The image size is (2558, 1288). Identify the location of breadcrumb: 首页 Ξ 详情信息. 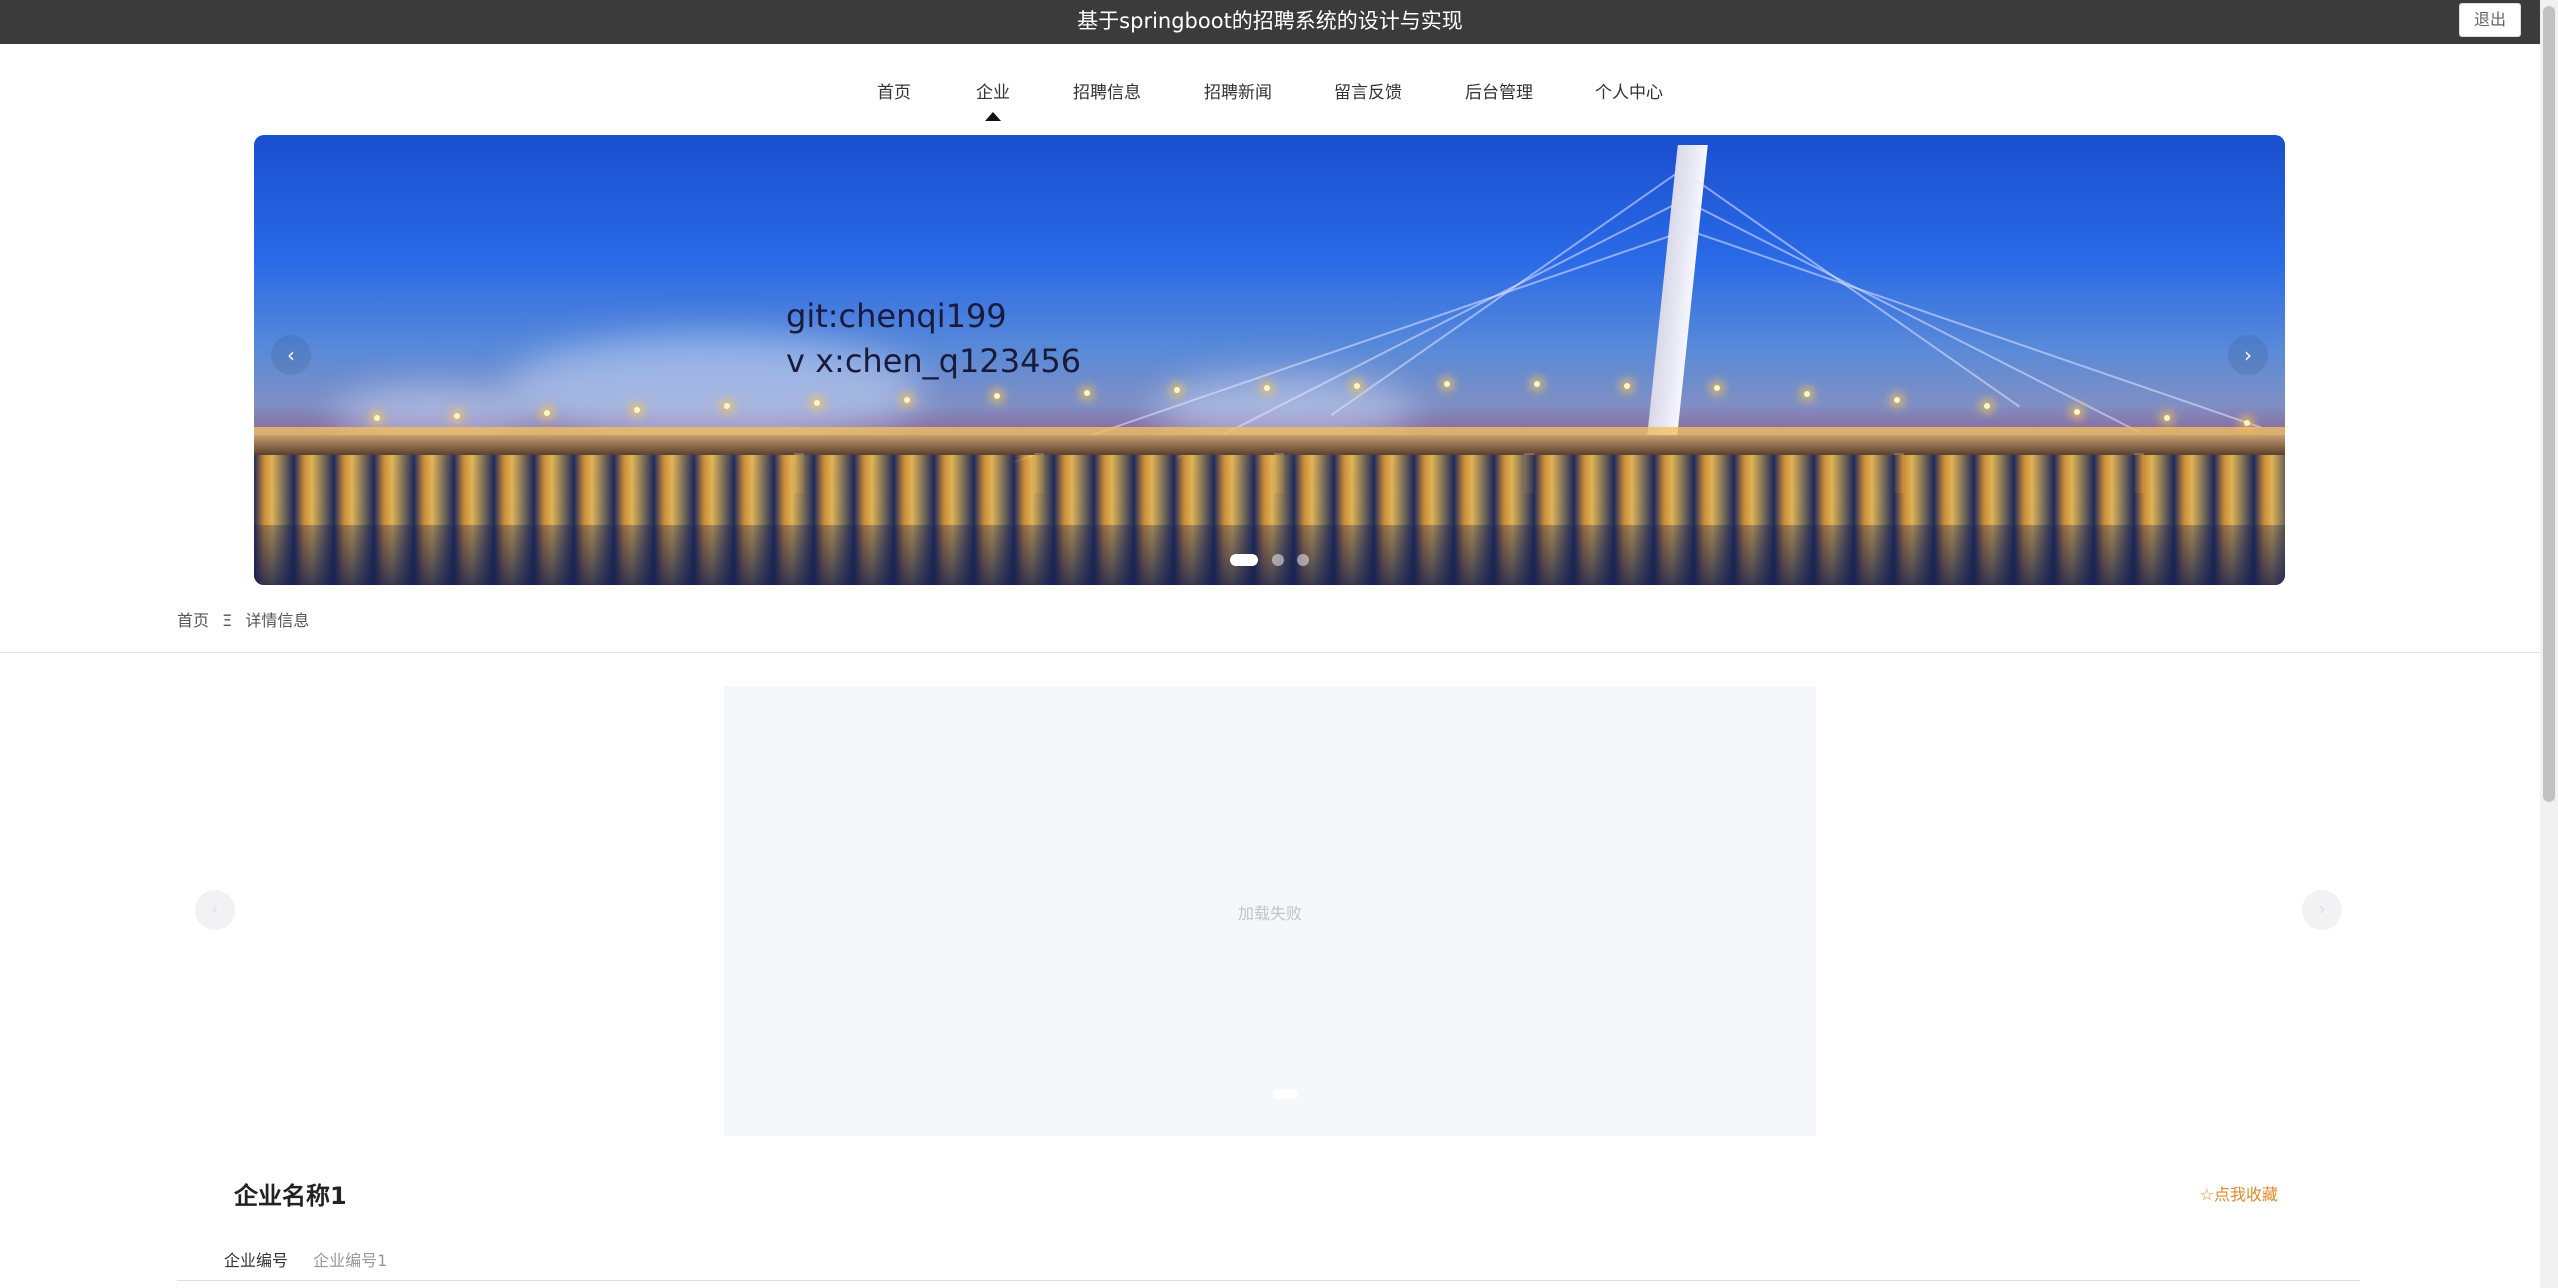
(247, 619).